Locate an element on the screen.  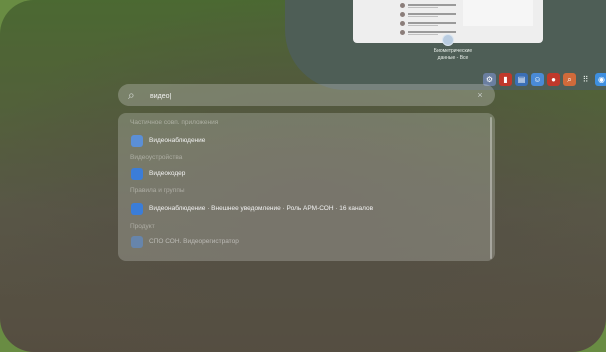
clear-icon: × is located at coordinates (480, 95).